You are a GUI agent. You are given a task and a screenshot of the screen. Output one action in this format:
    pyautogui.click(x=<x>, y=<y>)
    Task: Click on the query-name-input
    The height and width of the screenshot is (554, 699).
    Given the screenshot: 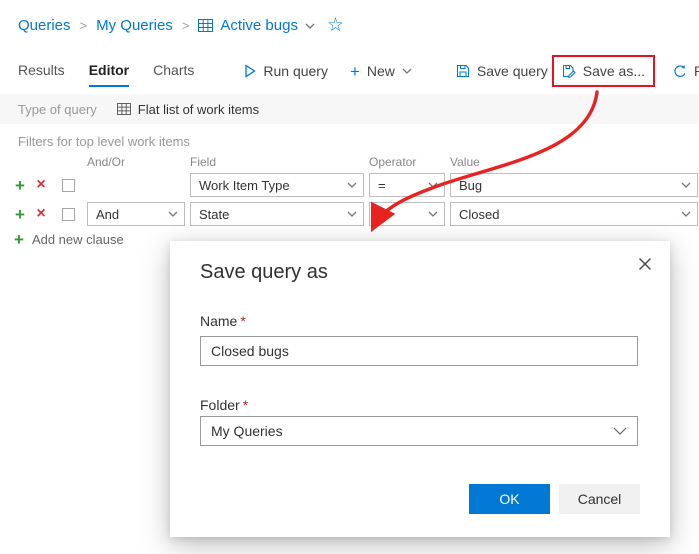 What is the action you would take?
    pyautogui.click(x=419, y=351)
    